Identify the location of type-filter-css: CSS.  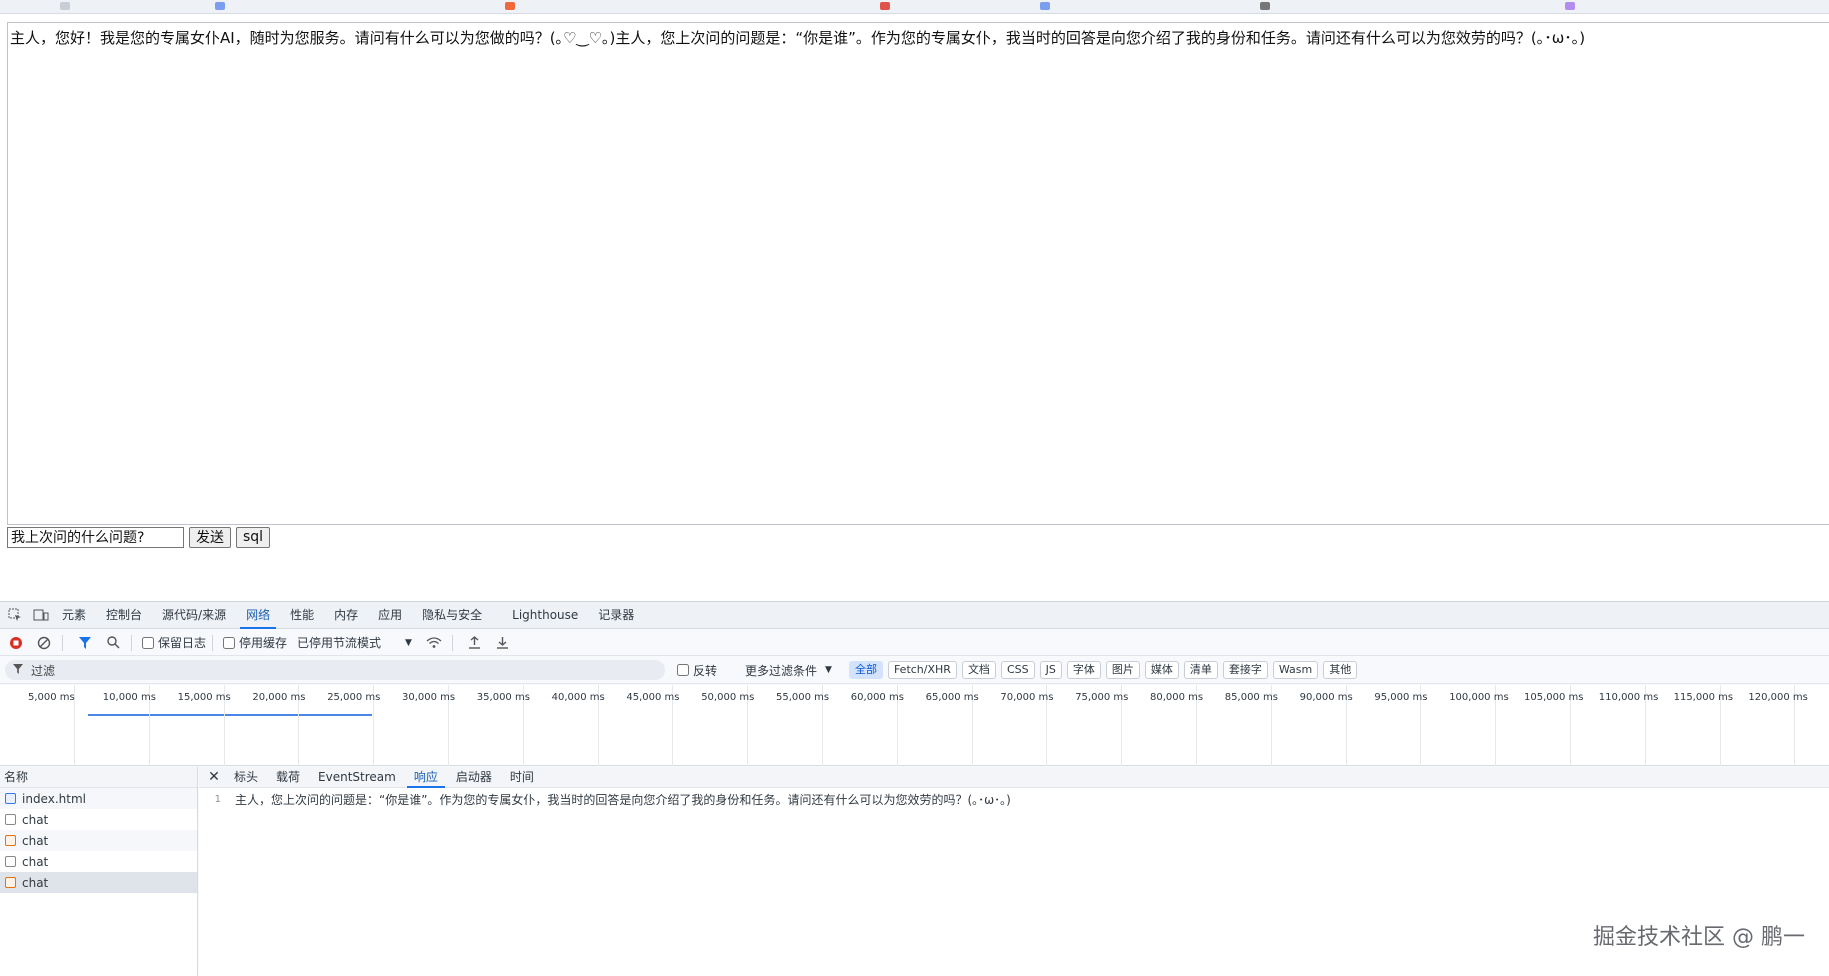
(1018, 670).